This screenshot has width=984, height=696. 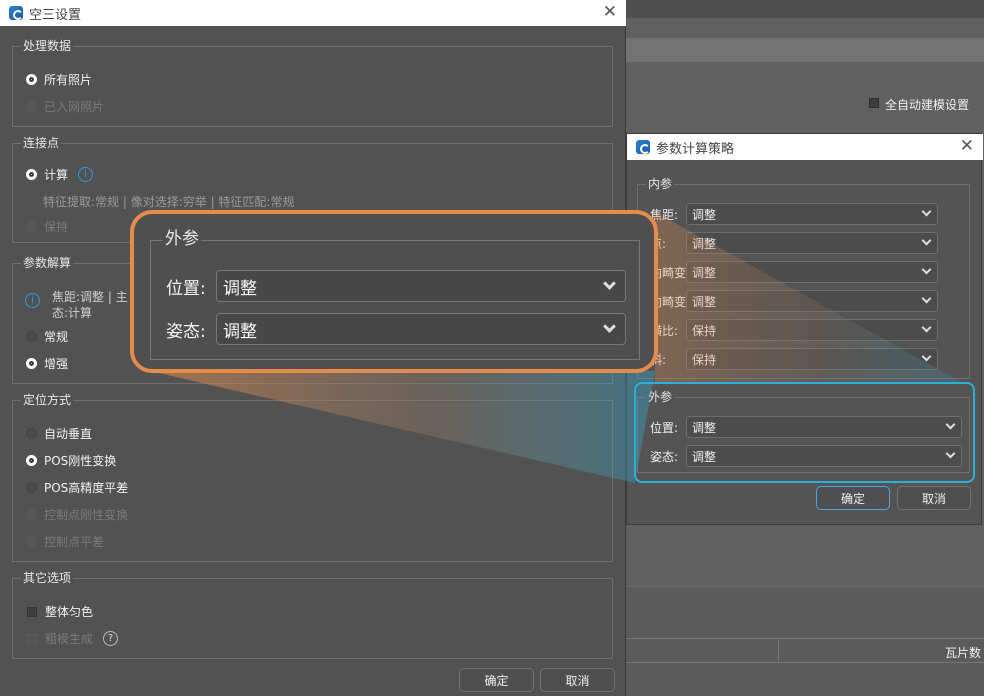 I want to click on intrinsic-row: 点: 调整, so click(x=794, y=243).